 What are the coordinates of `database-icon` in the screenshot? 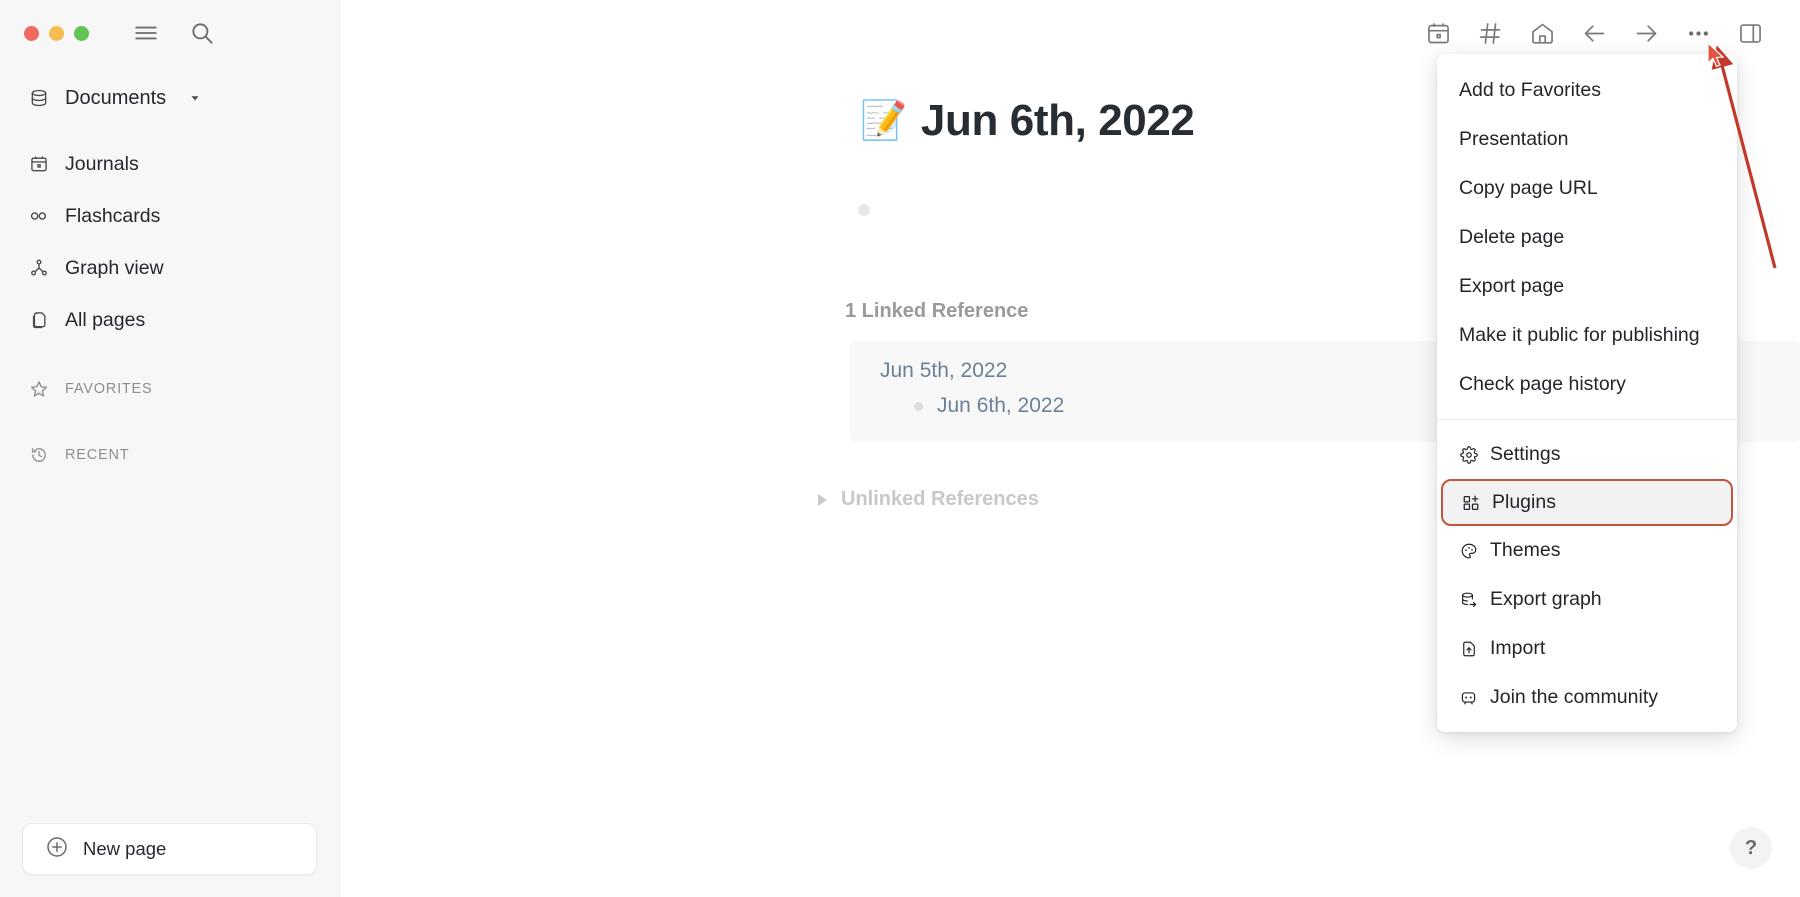 It's located at (38, 98).